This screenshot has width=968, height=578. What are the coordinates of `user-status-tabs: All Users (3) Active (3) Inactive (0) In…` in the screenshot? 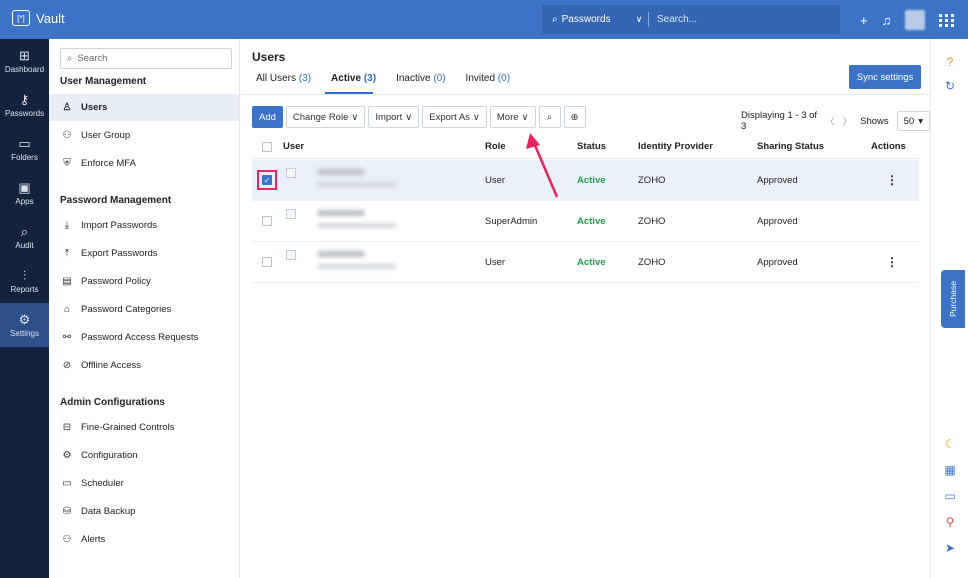 It's located at (383, 78).